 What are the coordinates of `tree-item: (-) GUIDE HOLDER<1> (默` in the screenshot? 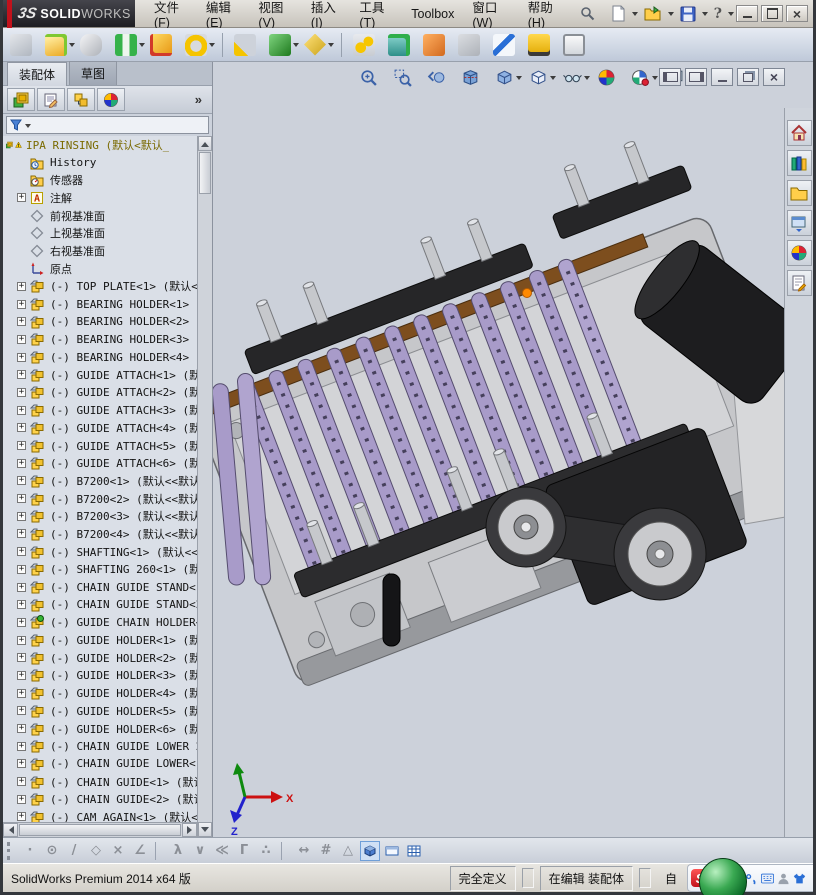 It's located at (100, 640).